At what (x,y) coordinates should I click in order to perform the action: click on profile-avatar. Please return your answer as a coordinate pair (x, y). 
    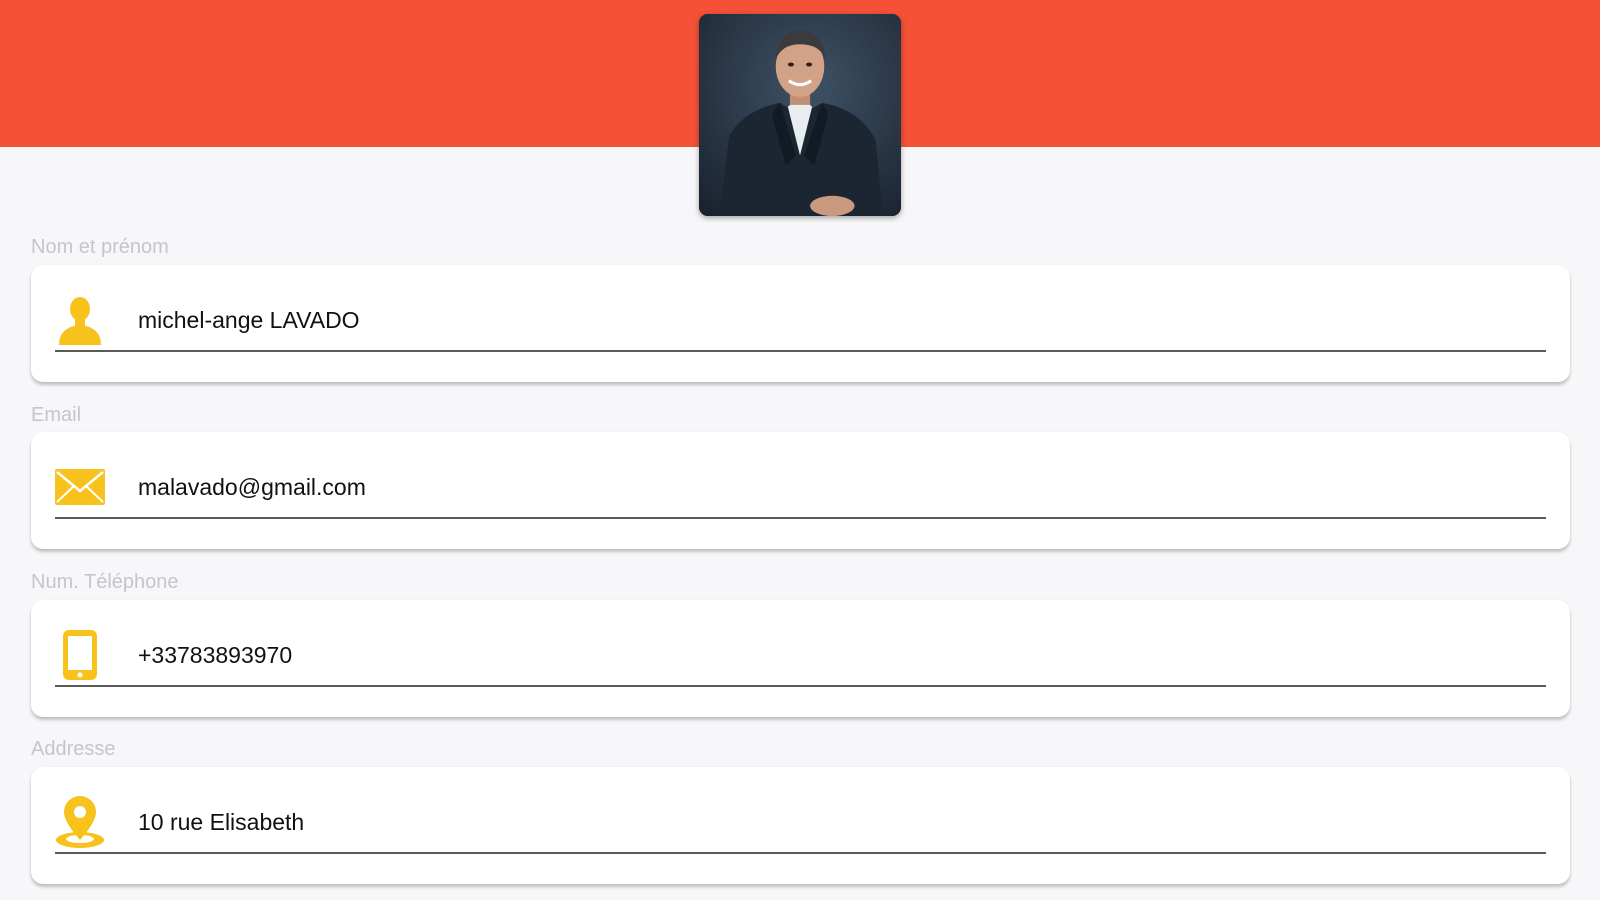
    Looking at the image, I should click on (800, 115).